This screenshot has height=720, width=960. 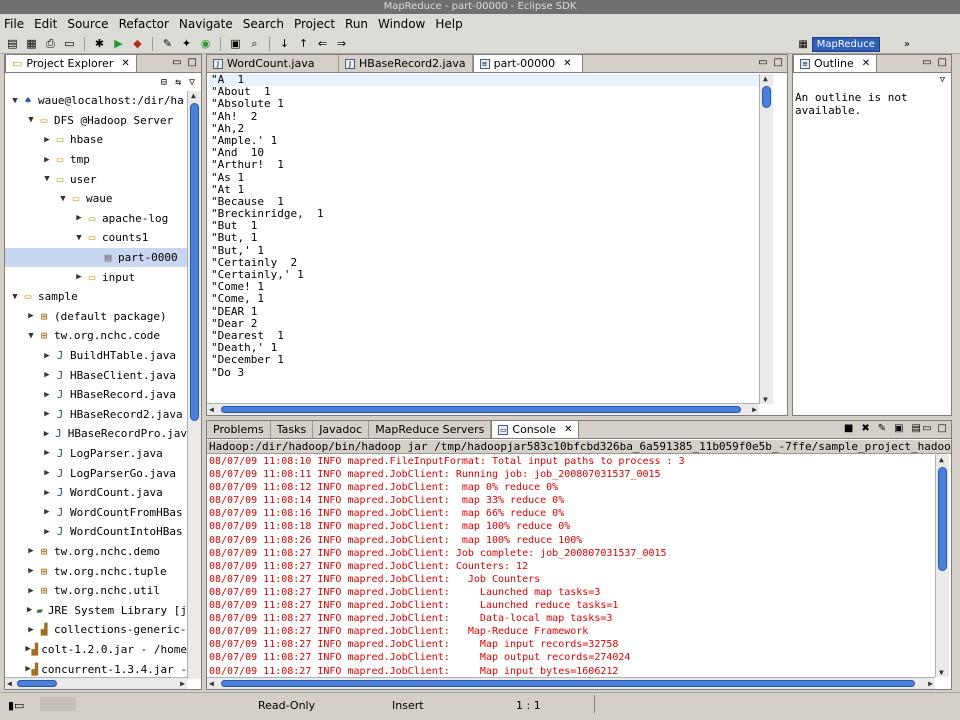 What do you see at coordinates (96, 160) in the screenshot?
I see `tree-item: ▶ ▭ tmp` at bounding box center [96, 160].